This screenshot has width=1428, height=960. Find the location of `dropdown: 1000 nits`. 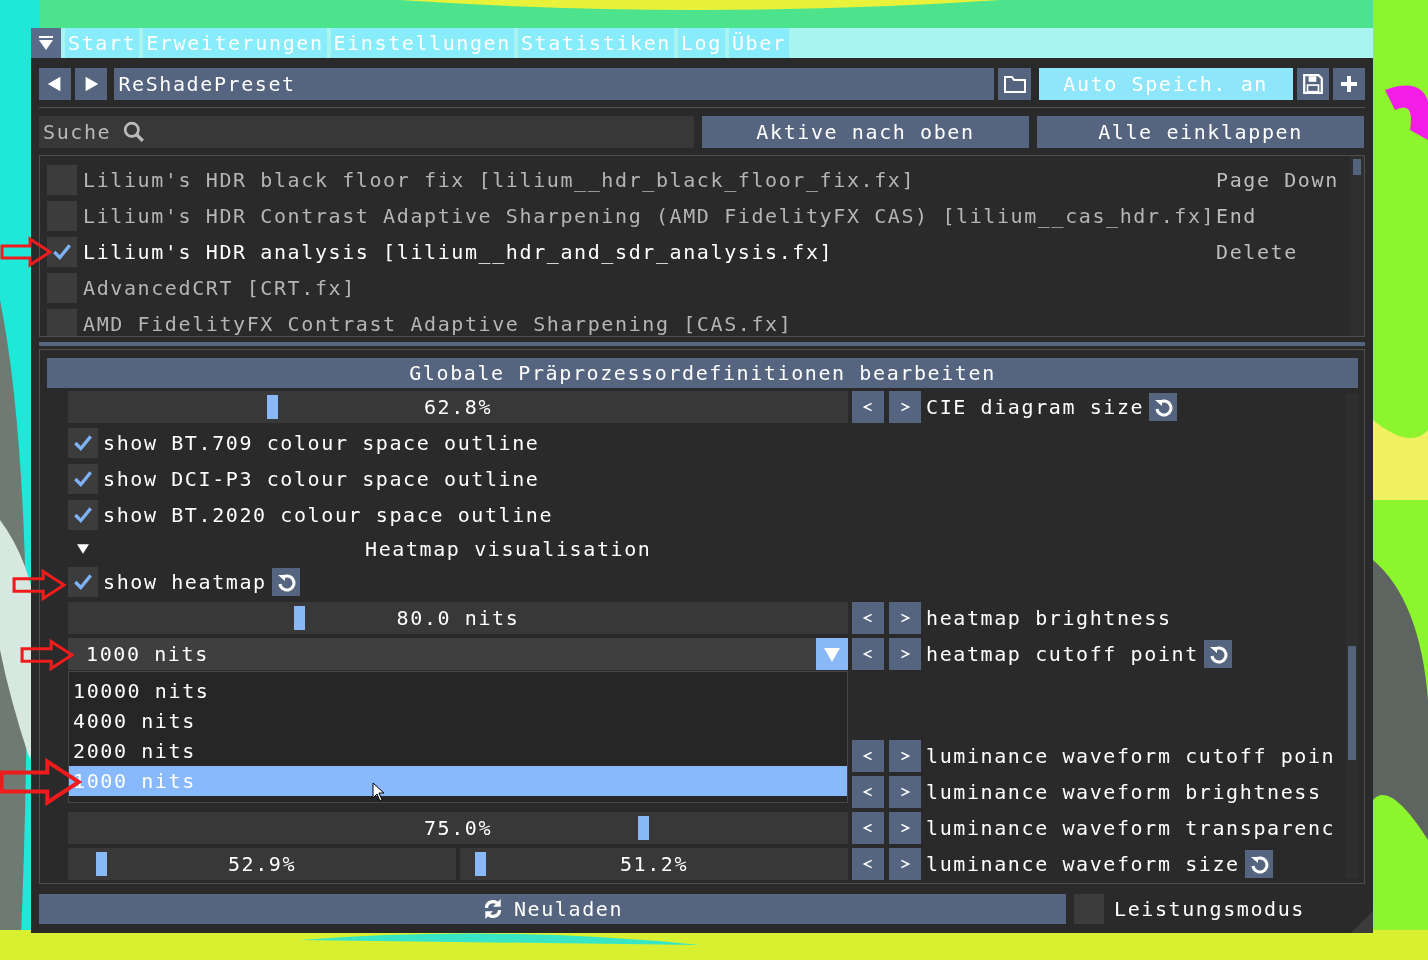

dropdown: 1000 nits is located at coordinates (458, 654).